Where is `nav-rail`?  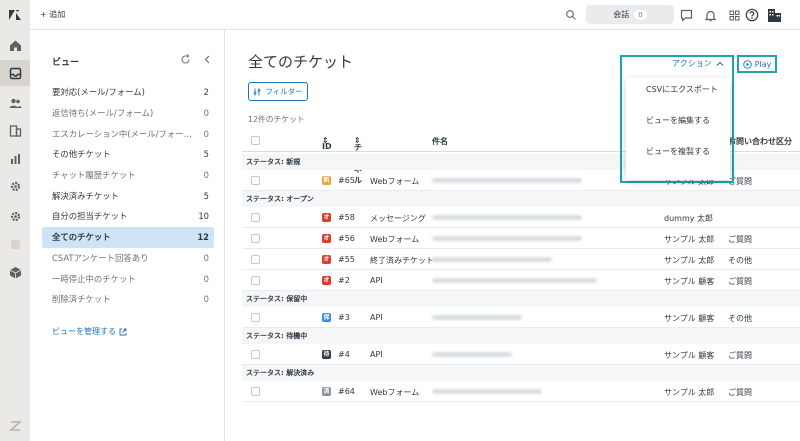
nav-rail is located at coordinates (15, 220).